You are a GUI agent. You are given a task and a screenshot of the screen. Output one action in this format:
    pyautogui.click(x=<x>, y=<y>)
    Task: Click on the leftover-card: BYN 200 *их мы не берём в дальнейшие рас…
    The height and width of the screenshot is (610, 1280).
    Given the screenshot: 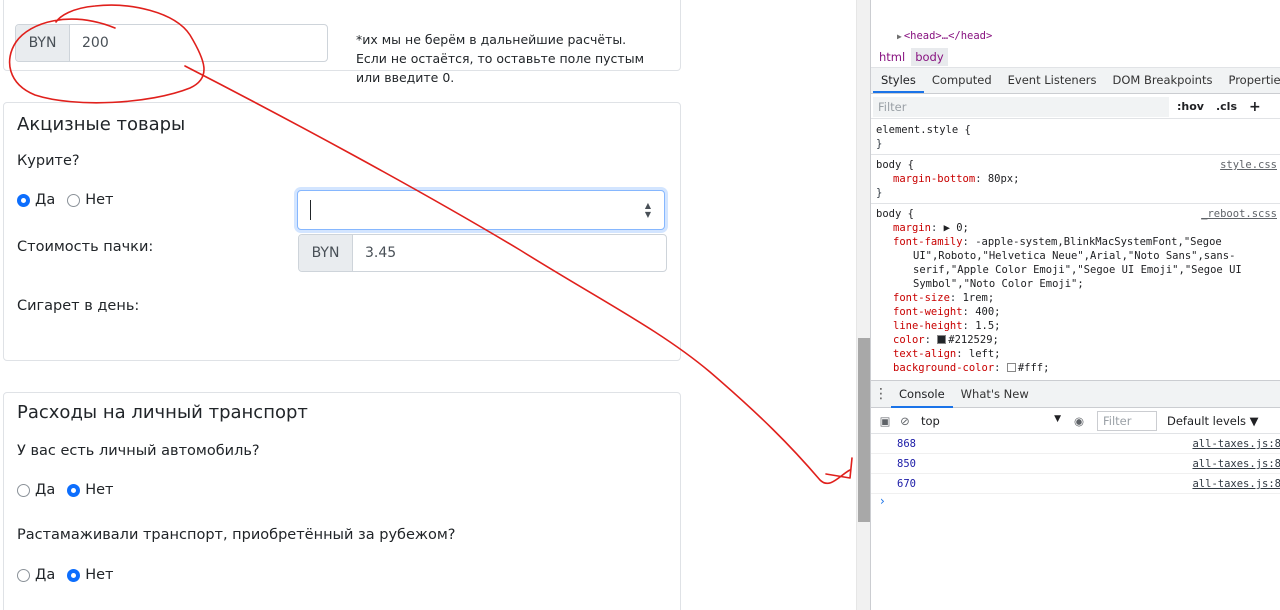 What is the action you would take?
    pyautogui.click(x=342, y=42)
    